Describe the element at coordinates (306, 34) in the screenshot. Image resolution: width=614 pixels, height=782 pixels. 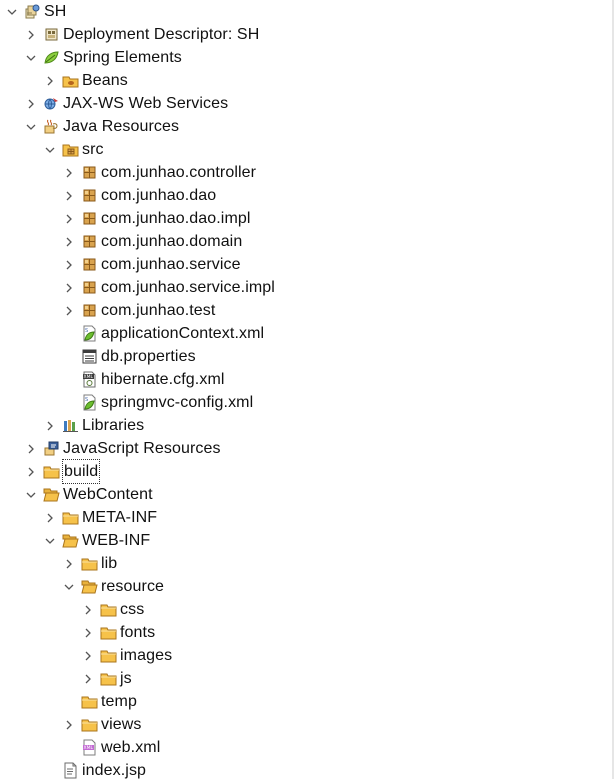
I see `tree-item-deployment-descriptor-sh: Deployment Descriptor: SH` at that location.